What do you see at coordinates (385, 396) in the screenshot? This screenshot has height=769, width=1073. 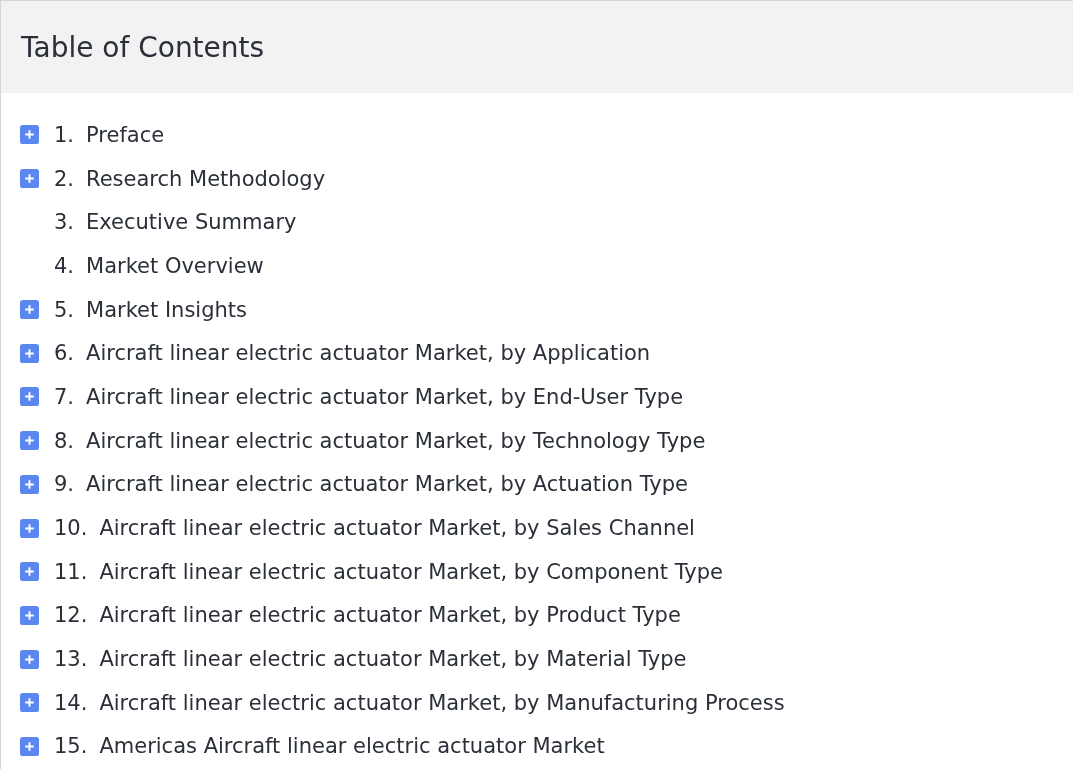 I see `section-link: Aircraft linear electric actuator Market, by End-User Type` at bounding box center [385, 396].